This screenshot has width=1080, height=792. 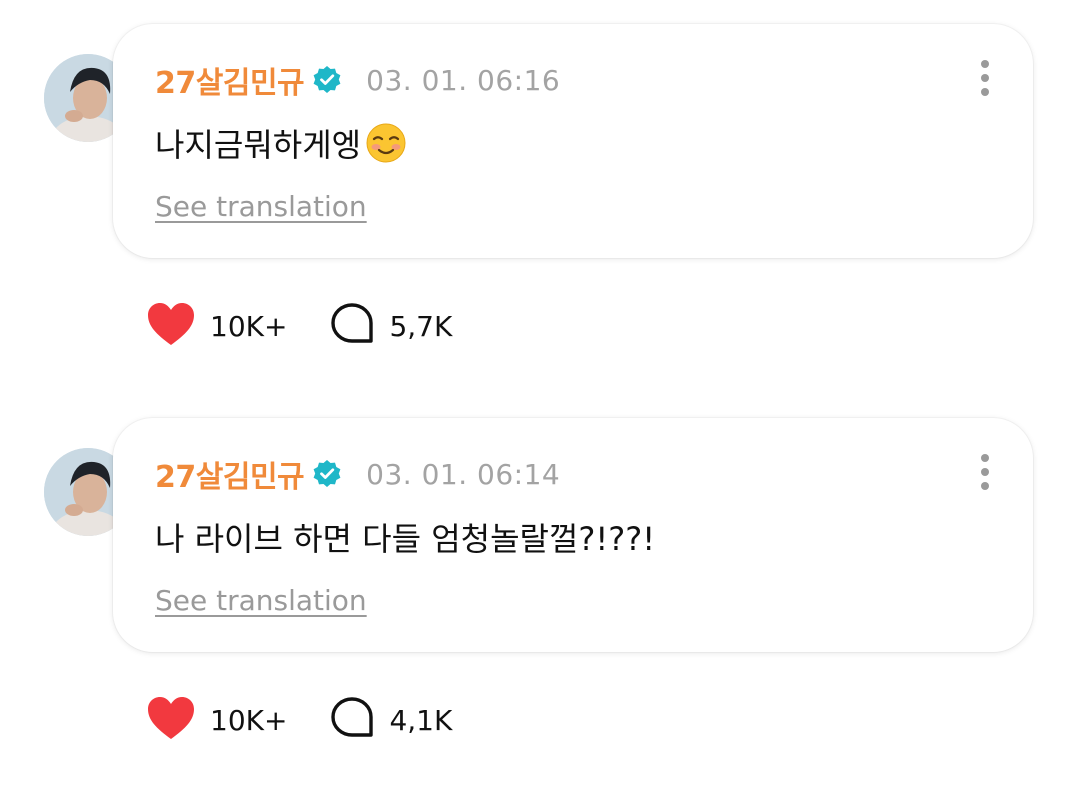 What do you see at coordinates (386, 143) in the screenshot?
I see `smiling-face-emoji-icon` at bounding box center [386, 143].